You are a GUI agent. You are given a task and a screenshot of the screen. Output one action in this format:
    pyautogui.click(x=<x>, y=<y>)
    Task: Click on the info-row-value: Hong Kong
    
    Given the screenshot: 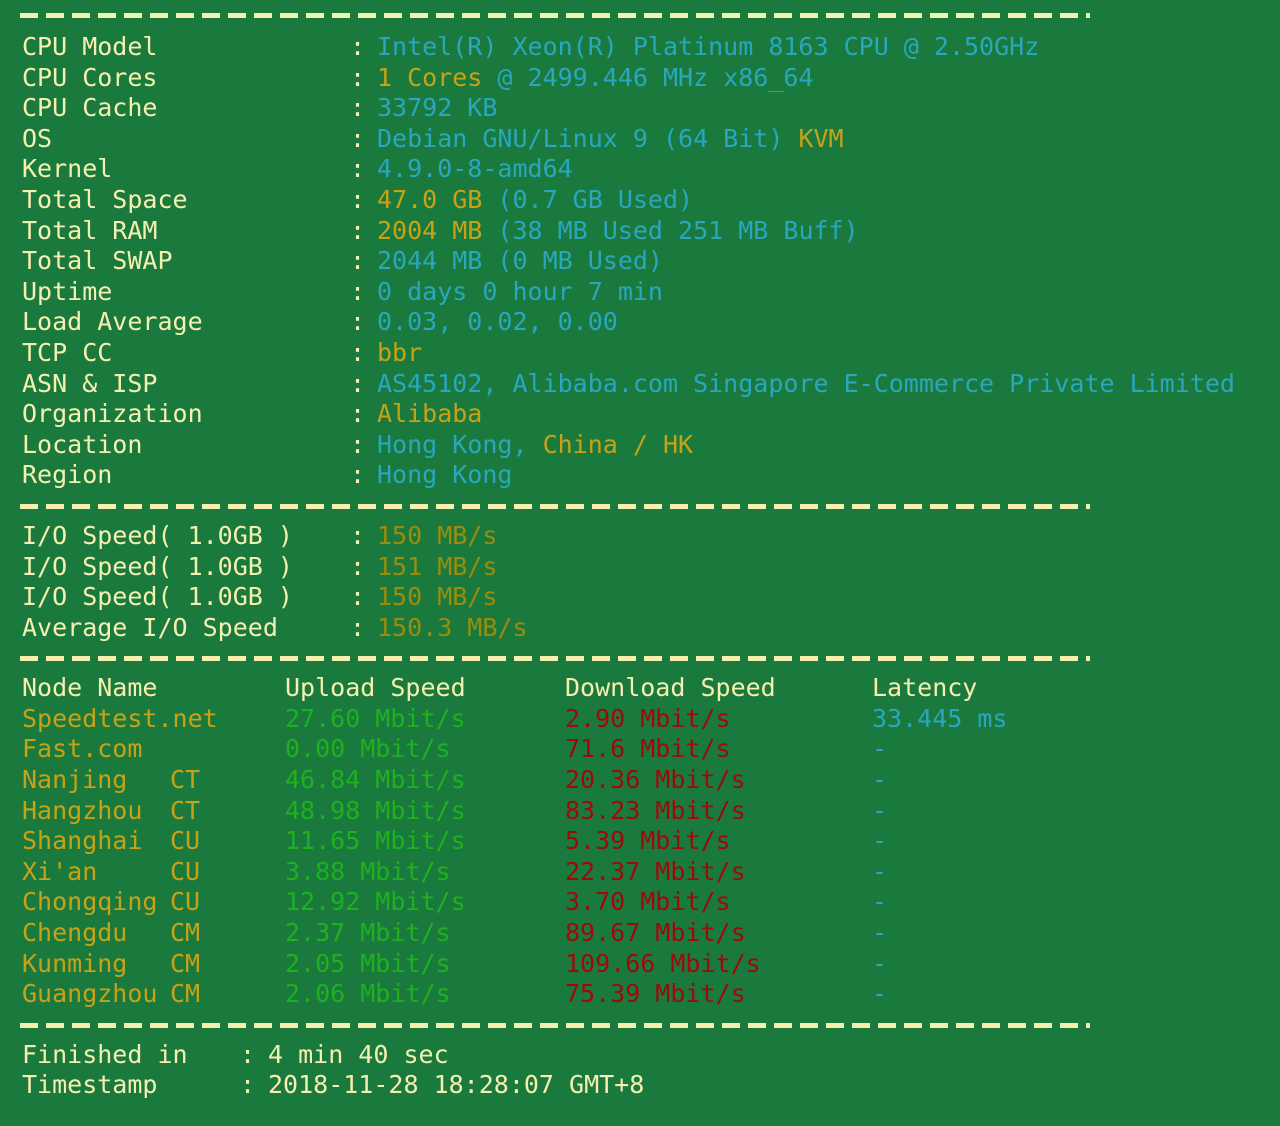 What is the action you would take?
    pyautogui.click(x=444, y=475)
    